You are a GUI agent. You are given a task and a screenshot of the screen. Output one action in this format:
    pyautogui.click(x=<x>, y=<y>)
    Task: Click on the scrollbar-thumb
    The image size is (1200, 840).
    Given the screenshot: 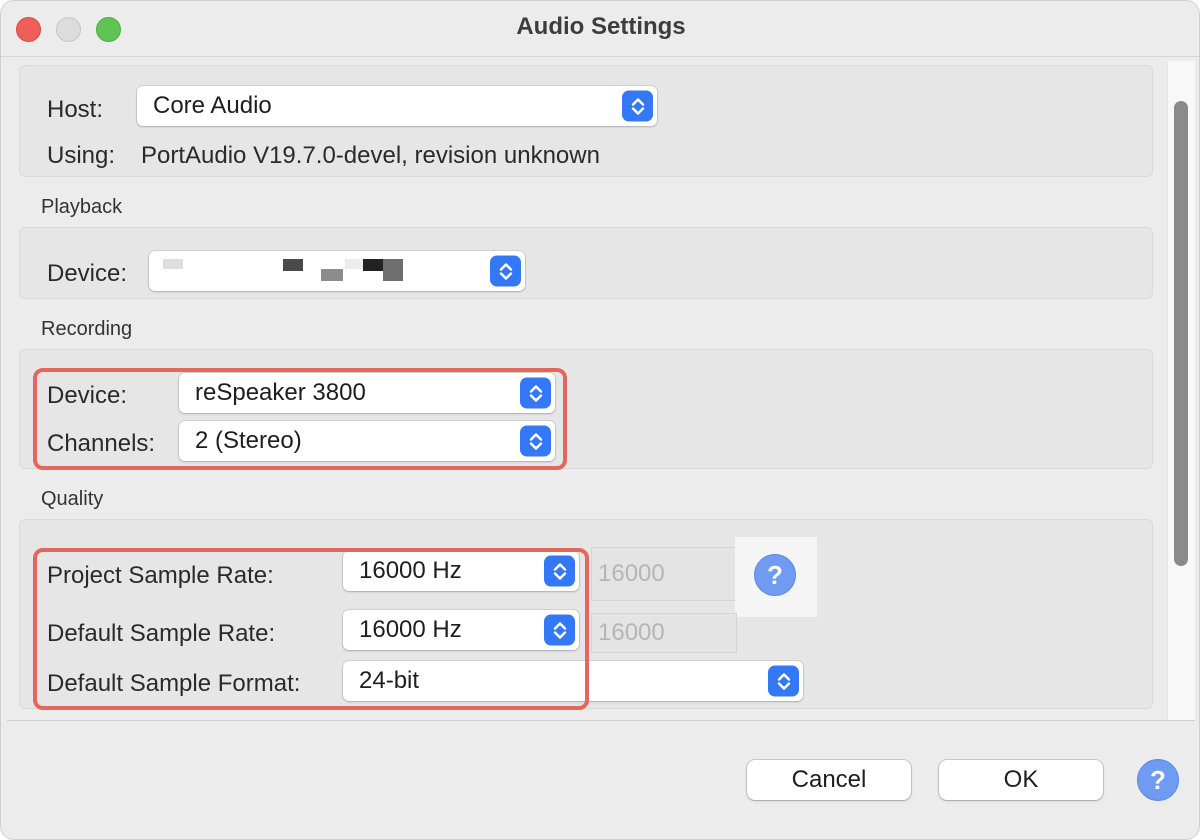 What is the action you would take?
    pyautogui.click(x=1181, y=333)
    